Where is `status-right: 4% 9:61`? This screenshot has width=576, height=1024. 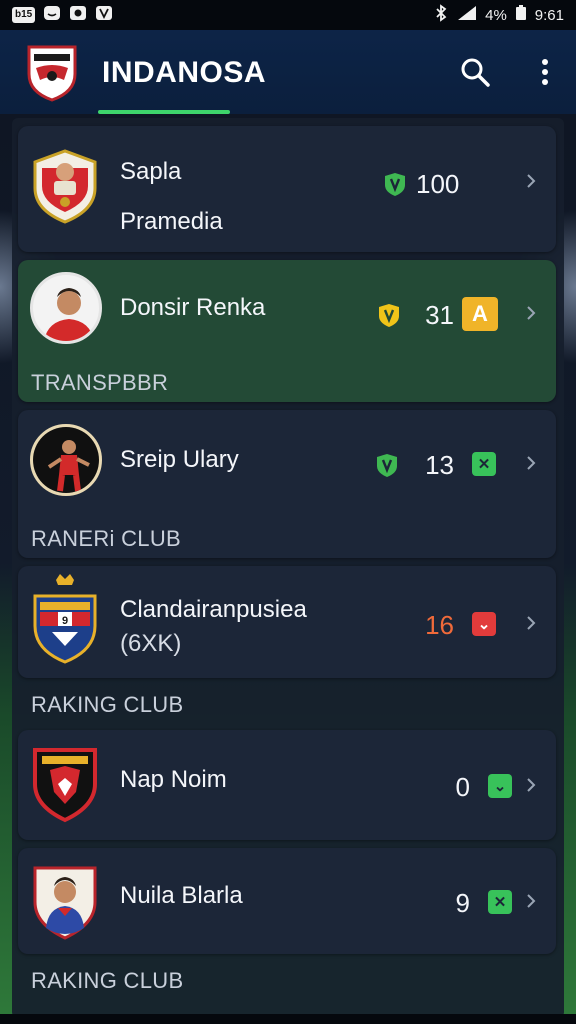
status-right: 4% 9:61 is located at coordinates (498, 15).